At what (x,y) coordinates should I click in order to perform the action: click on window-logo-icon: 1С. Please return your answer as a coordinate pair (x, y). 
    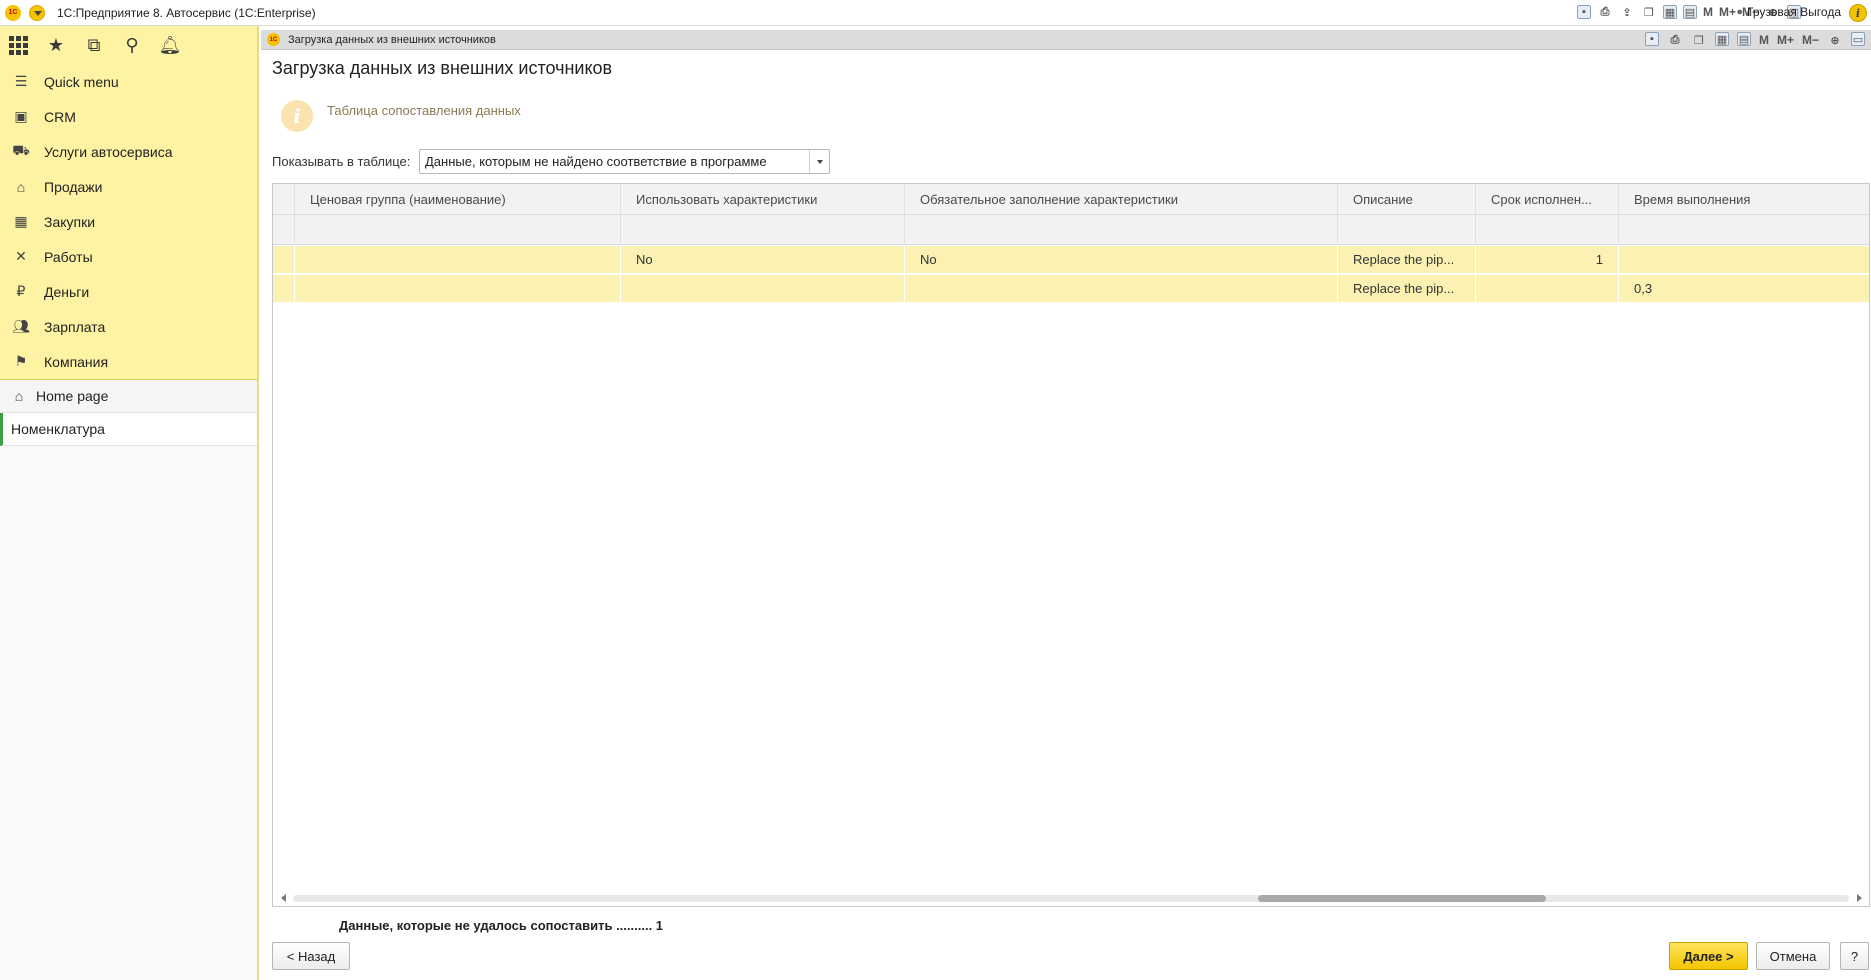
    Looking at the image, I should click on (273, 39).